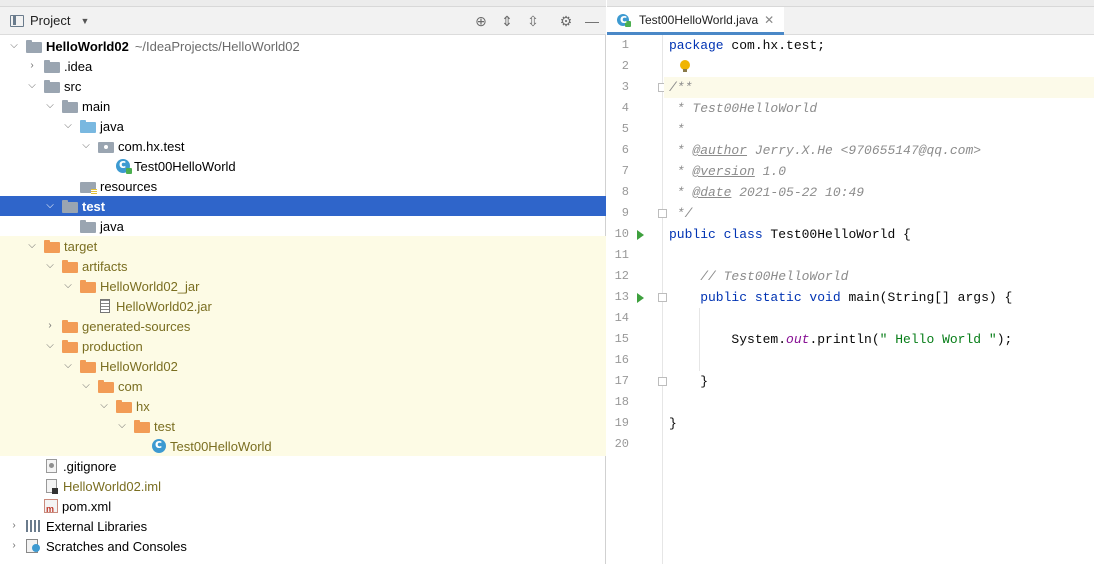 The width and height of the screenshot is (1094, 564). What do you see at coordinates (303, 106) in the screenshot?
I see `tree-item-main: ⌵ main` at bounding box center [303, 106].